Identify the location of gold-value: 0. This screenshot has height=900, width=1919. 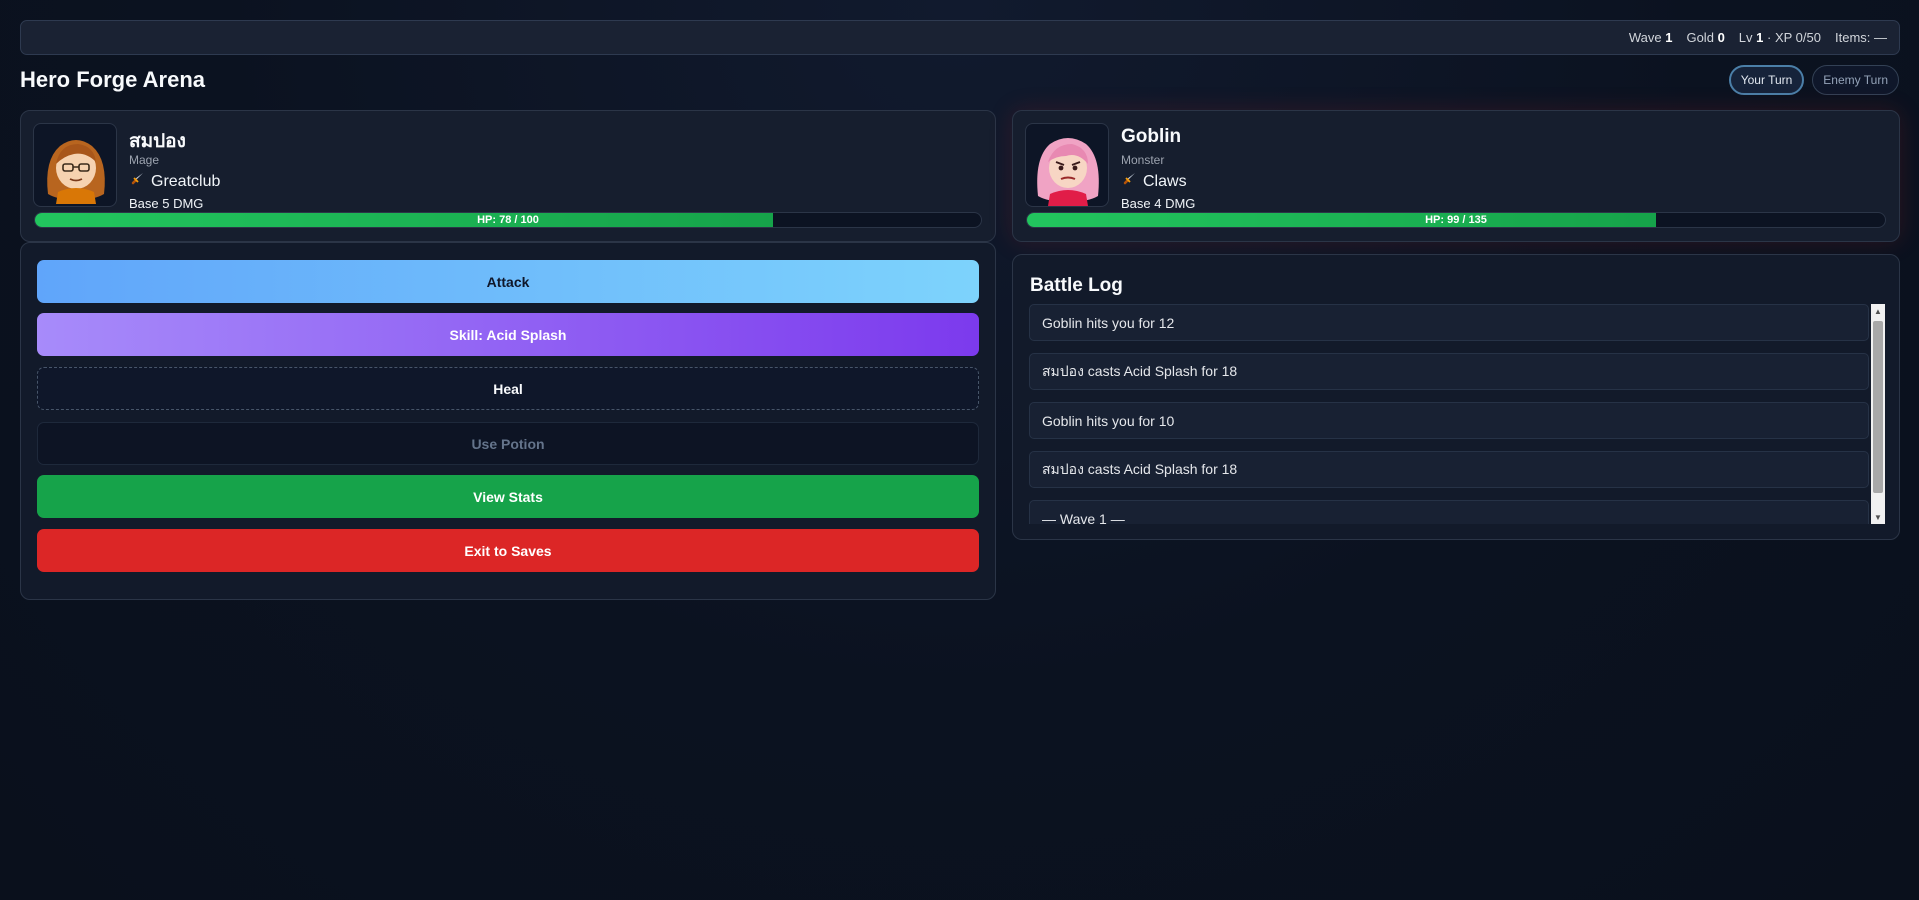
(1721, 37).